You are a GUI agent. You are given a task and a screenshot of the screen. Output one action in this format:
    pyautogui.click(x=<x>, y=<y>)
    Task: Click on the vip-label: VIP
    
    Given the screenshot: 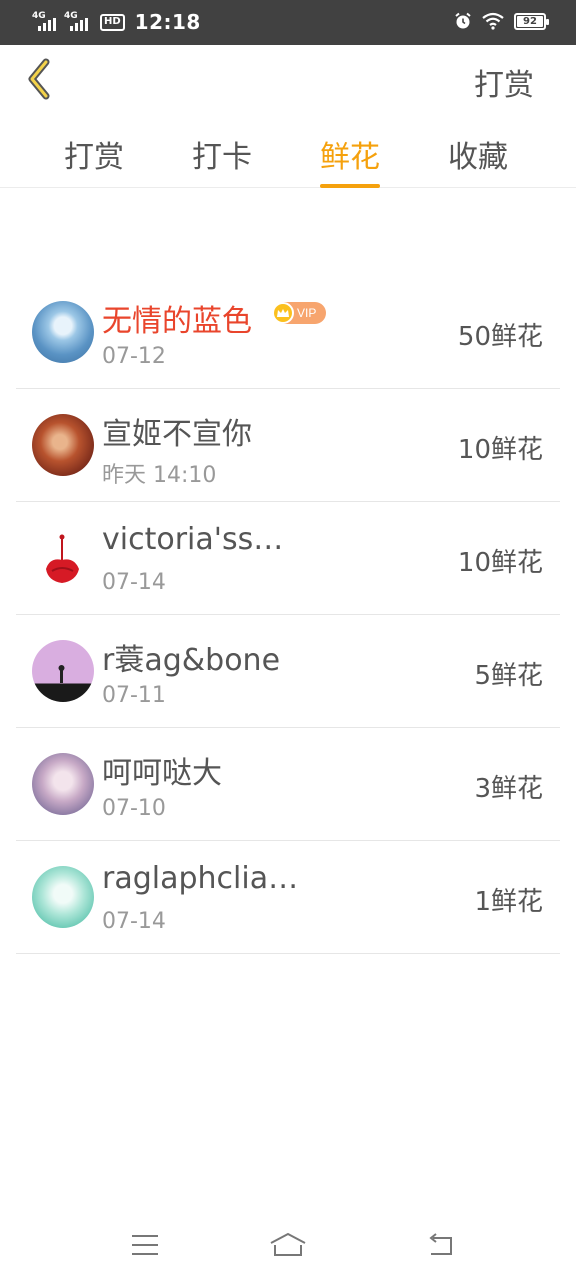 What is the action you would take?
    pyautogui.click(x=307, y=313)
    